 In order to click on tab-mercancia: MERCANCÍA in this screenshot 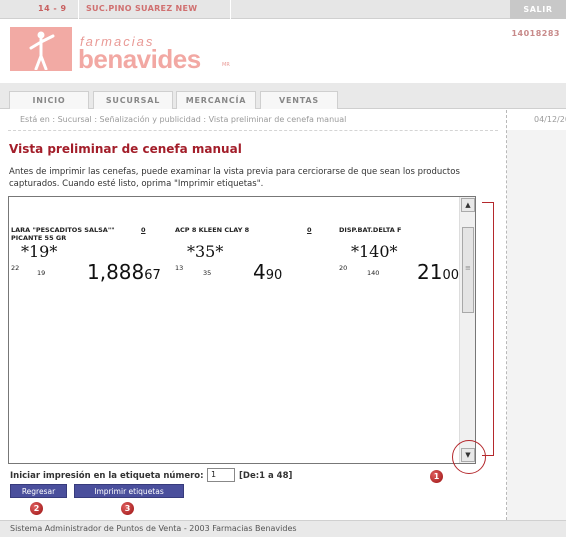, I will do `click(216, 100)`.